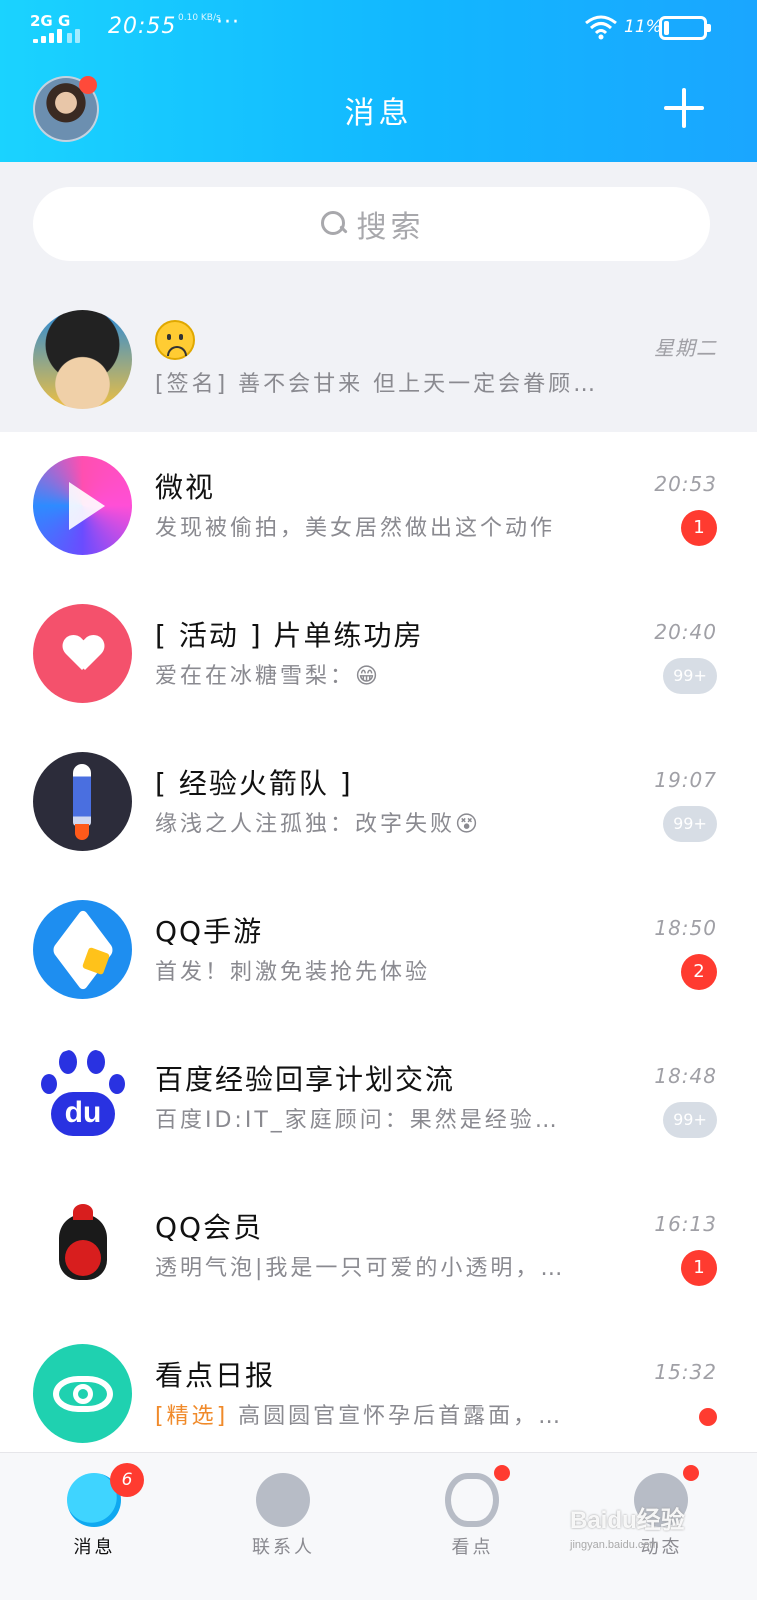 The image size is (757, 1600). What do you see at coordinates (708, 1417) in the screenshot?
I see `unread-dot` at bounding box center [708, 1417].